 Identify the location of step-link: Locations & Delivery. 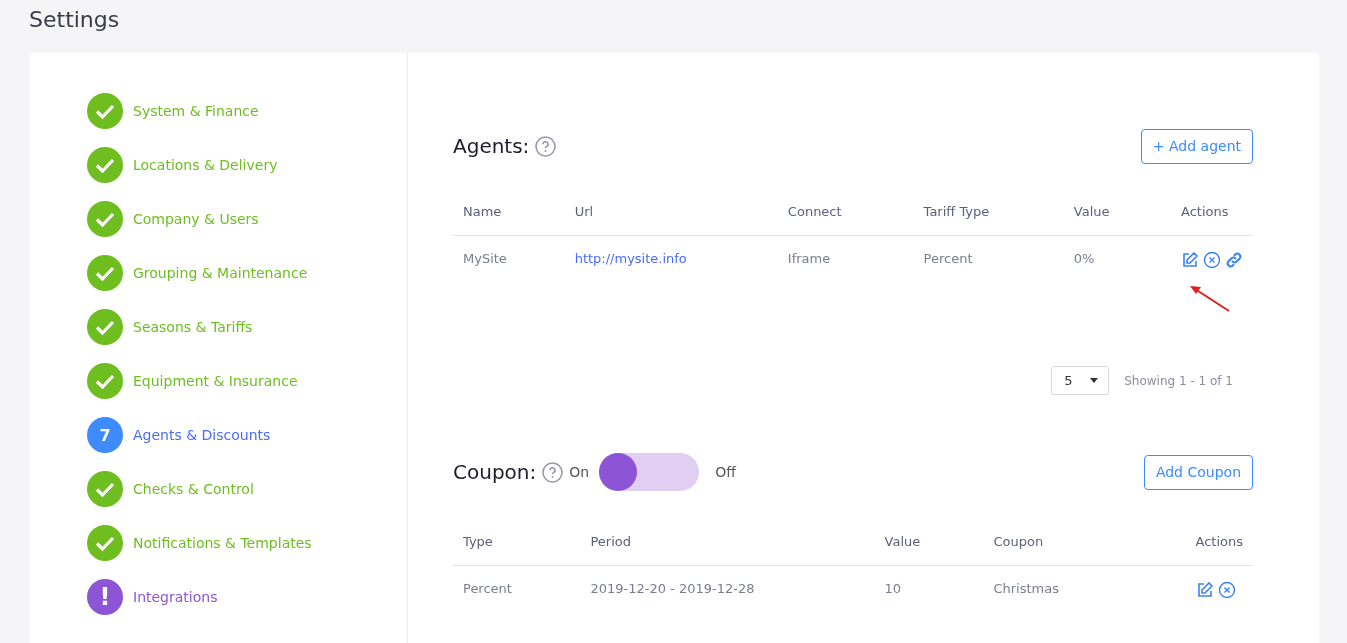
(205, 165).